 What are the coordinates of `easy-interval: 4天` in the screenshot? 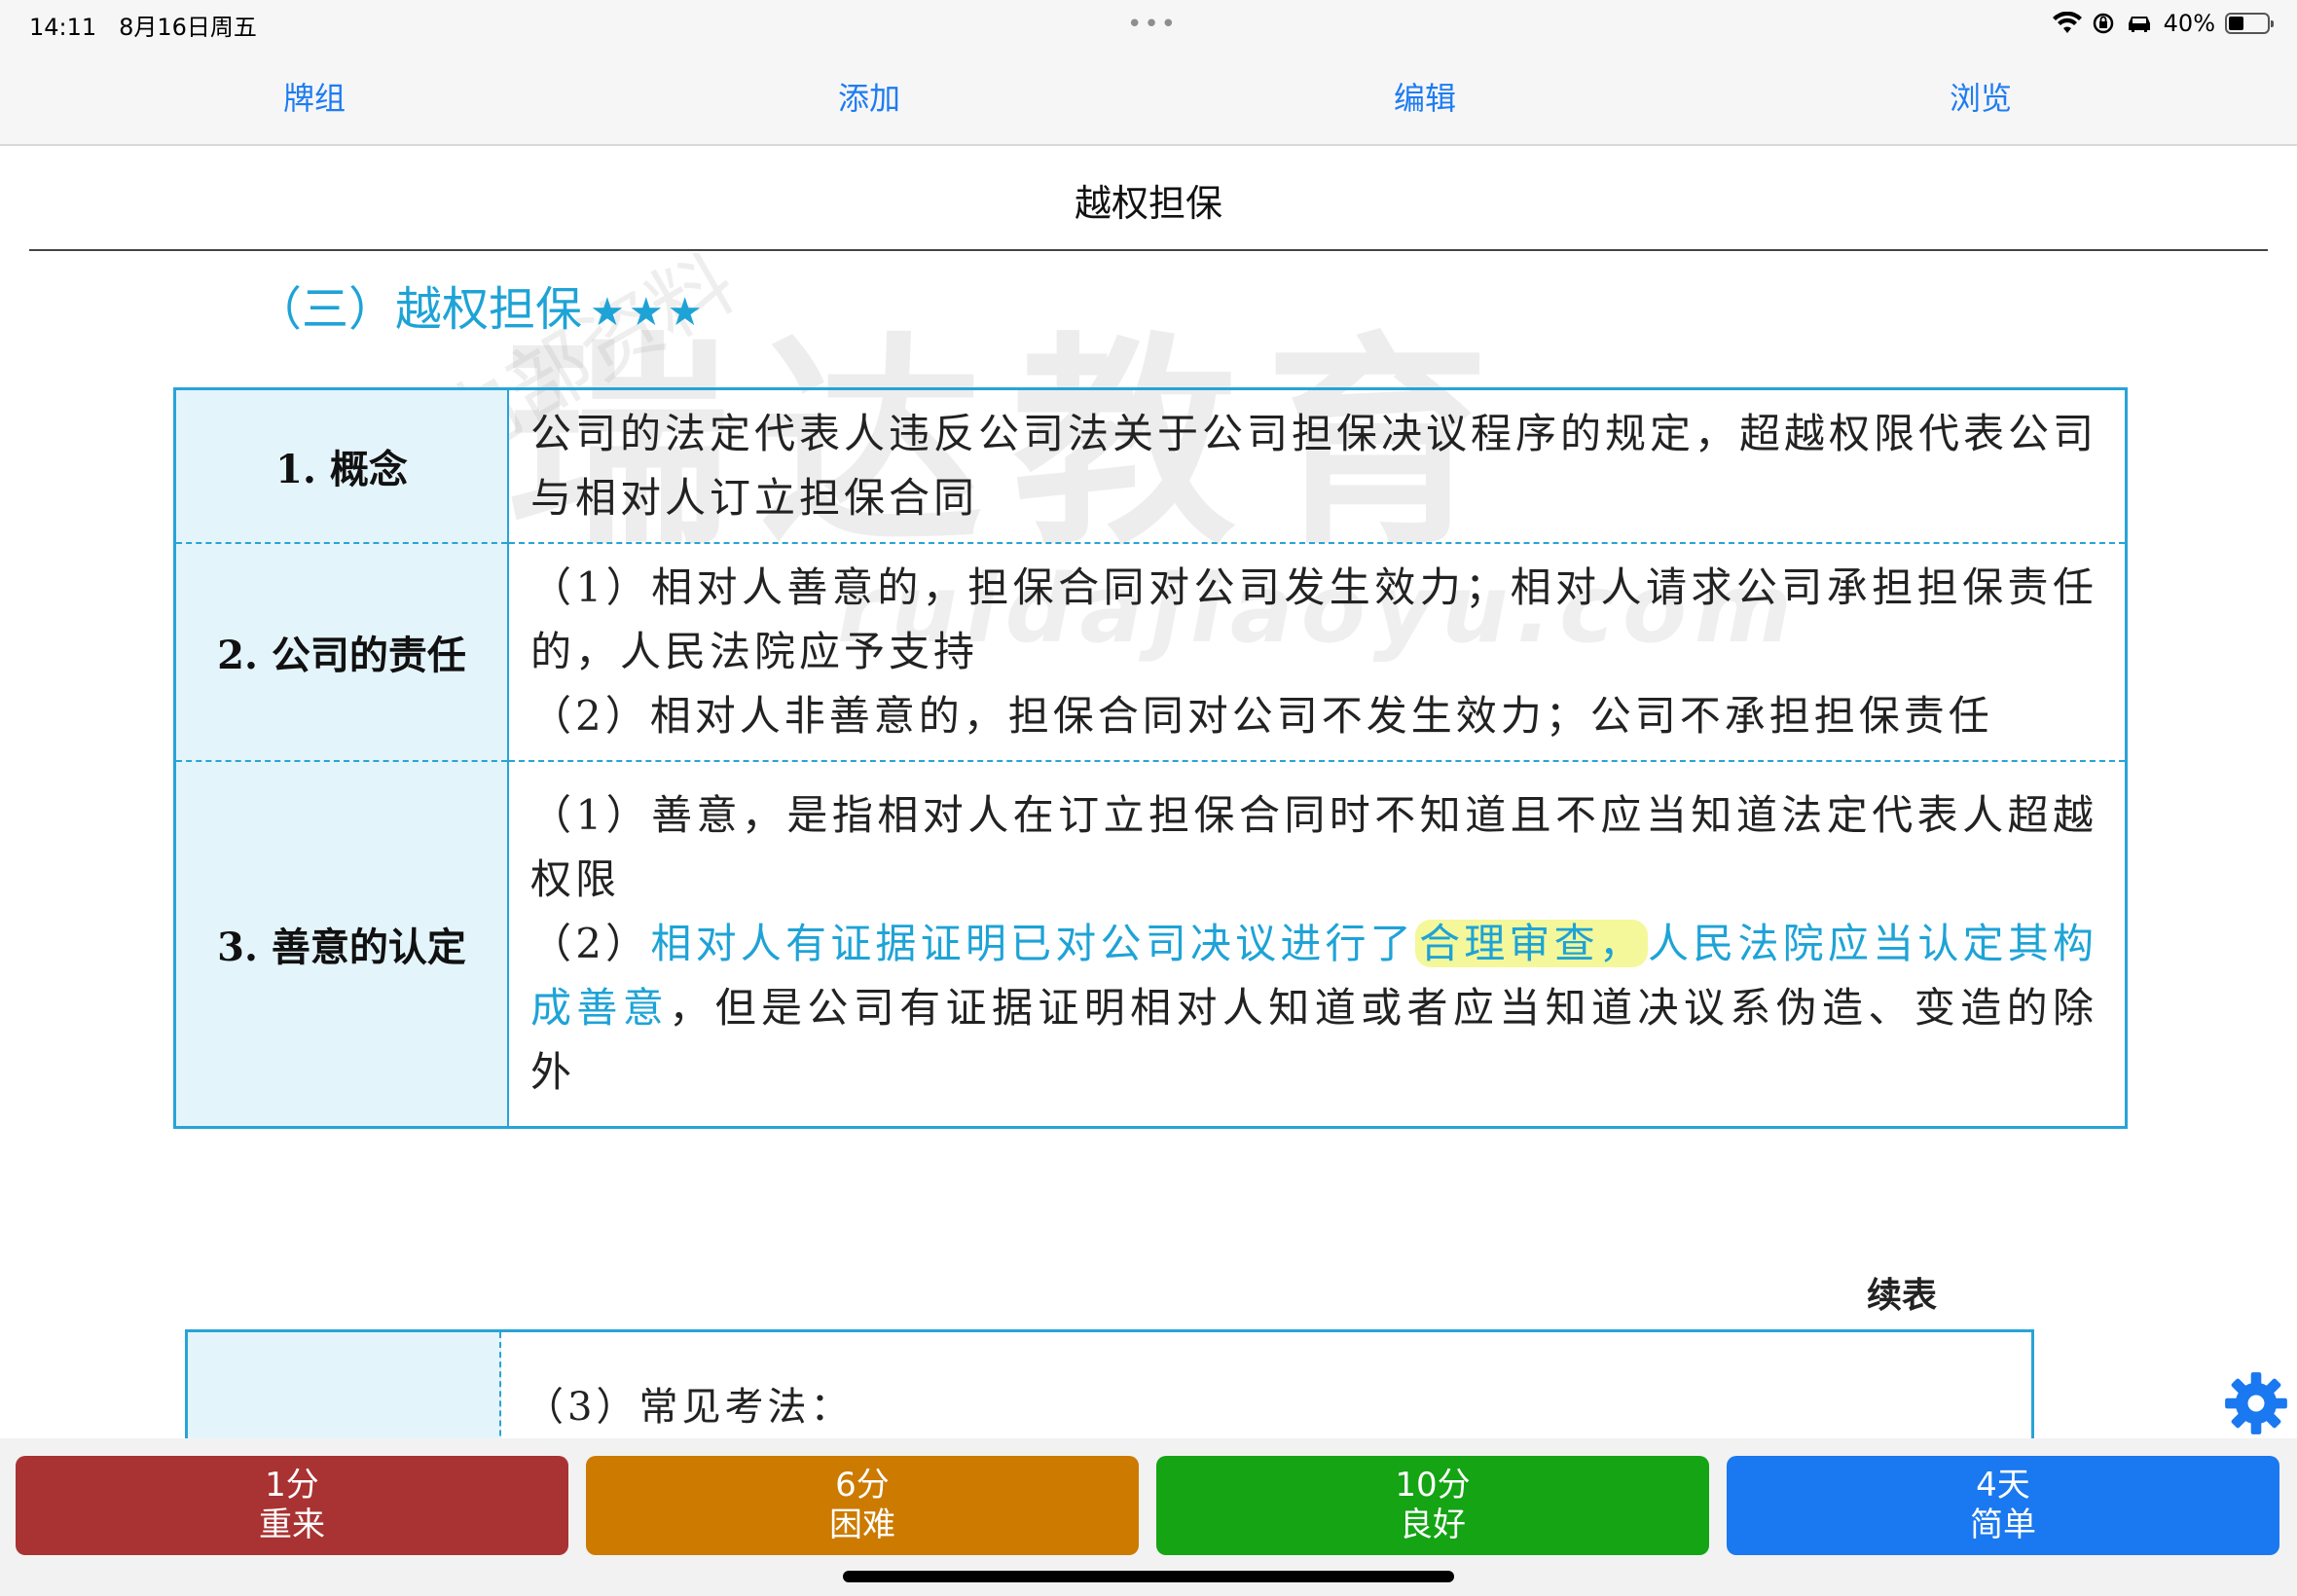 It's located at (2003, 1485).